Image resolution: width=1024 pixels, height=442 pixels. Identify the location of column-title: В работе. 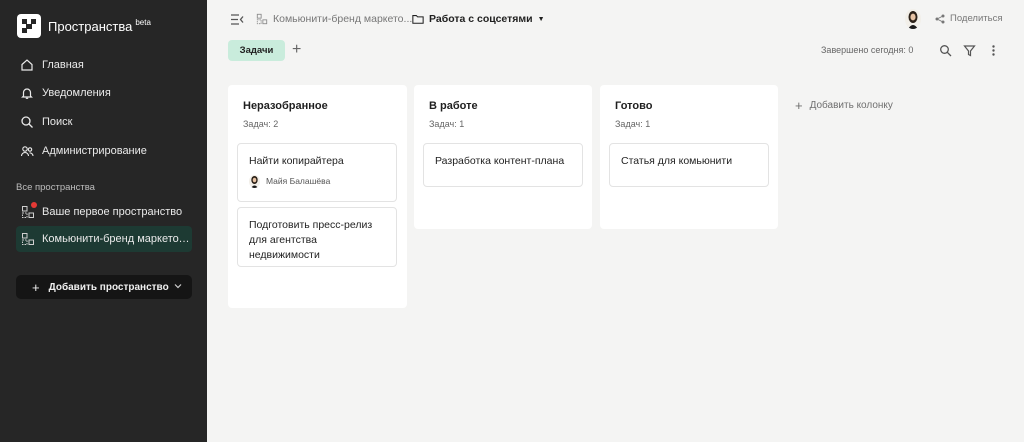
(453, 106).